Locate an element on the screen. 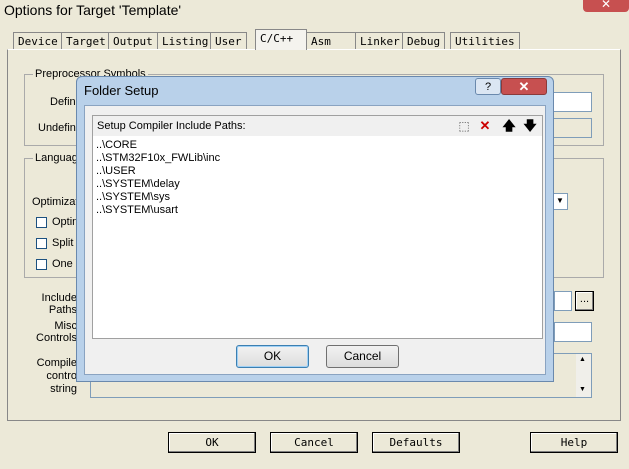  delete-icon: ✕ is located at coordinates (485, 125).